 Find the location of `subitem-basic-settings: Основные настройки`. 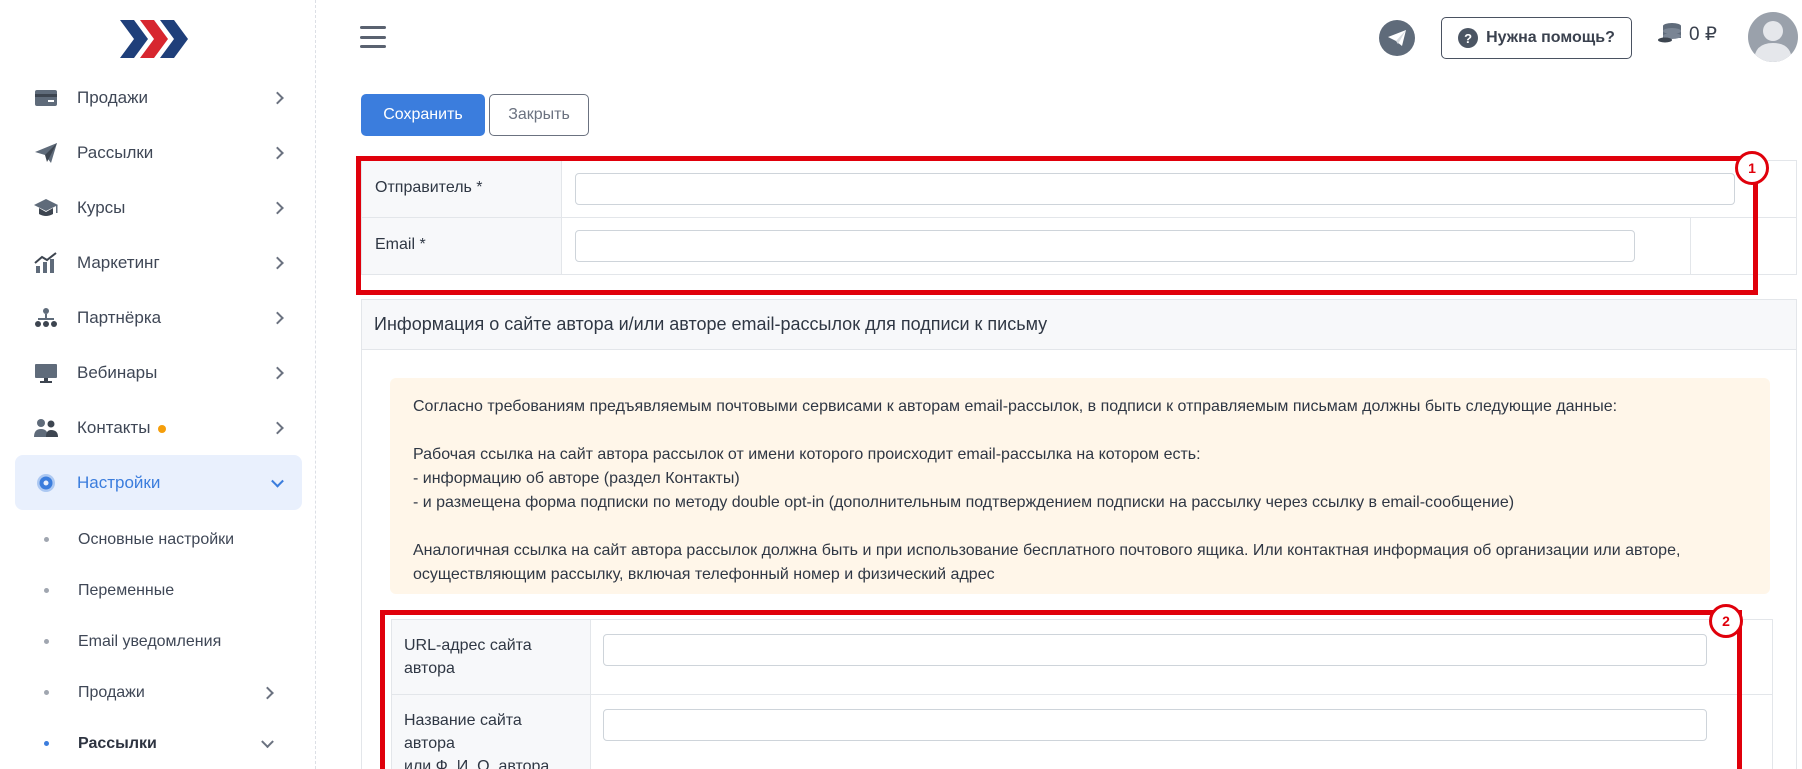

subitem-basic-settings: Основные настройки is located at coordinates (158, 539).